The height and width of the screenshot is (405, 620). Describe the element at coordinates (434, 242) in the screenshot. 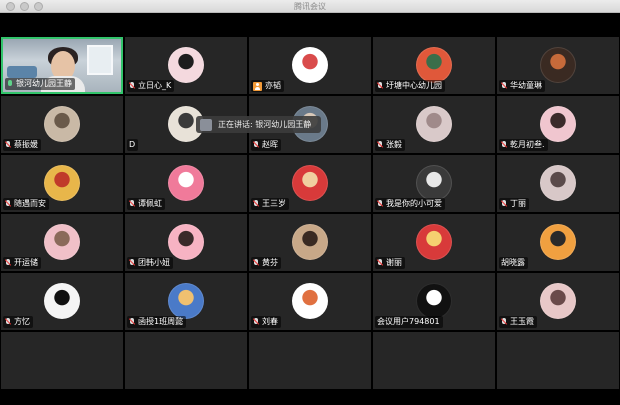

I see `participant-tile: 谢丽` at that location.